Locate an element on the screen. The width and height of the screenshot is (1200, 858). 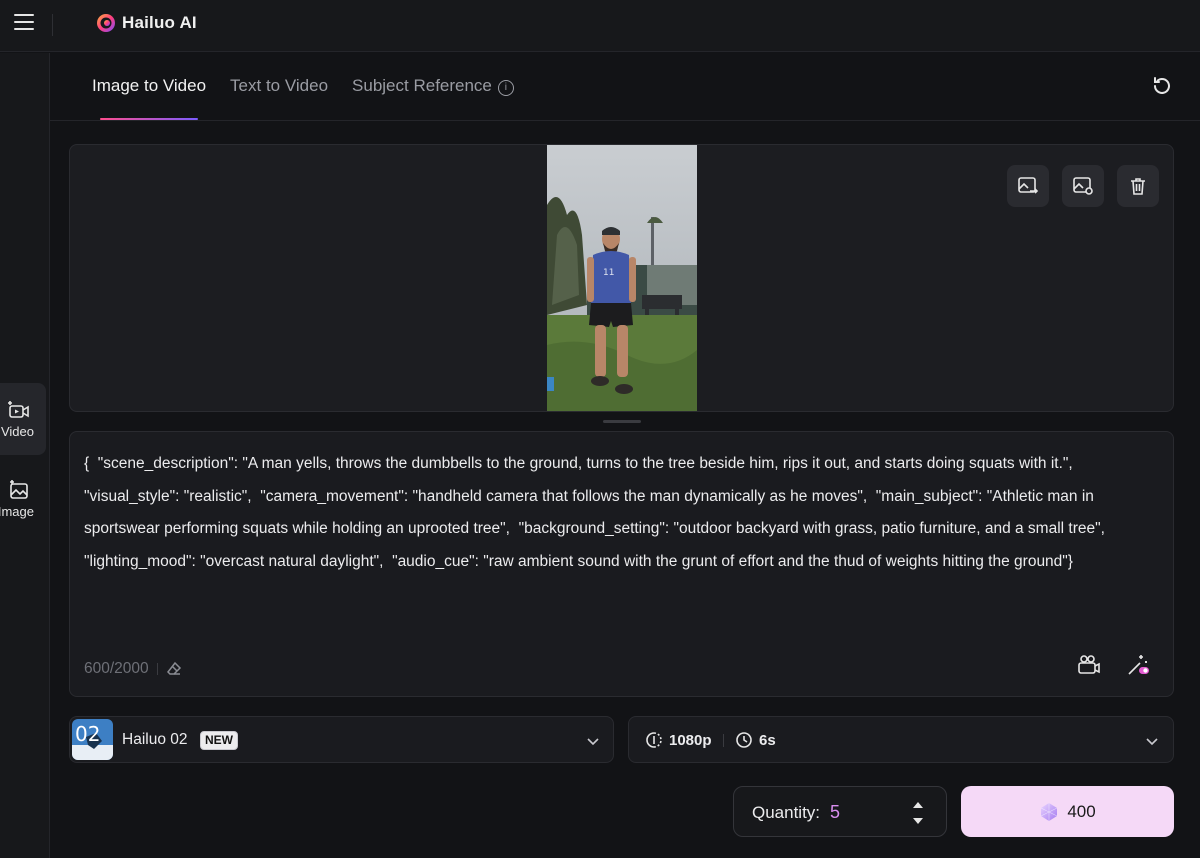
caret-down-icon is located at coordinates (918, 821).